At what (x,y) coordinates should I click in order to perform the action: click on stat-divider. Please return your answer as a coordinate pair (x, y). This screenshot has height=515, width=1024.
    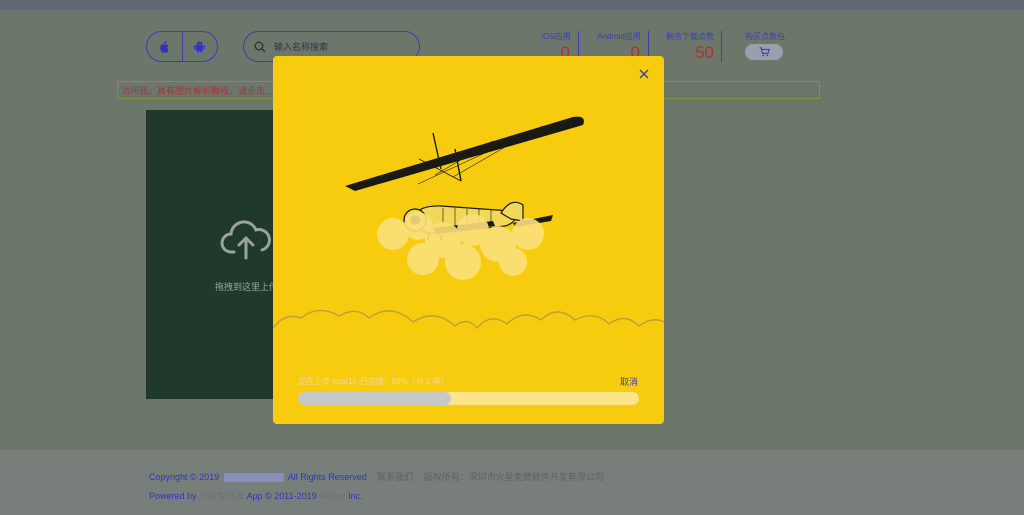
    Looking at the image, I should click on (721, 46).